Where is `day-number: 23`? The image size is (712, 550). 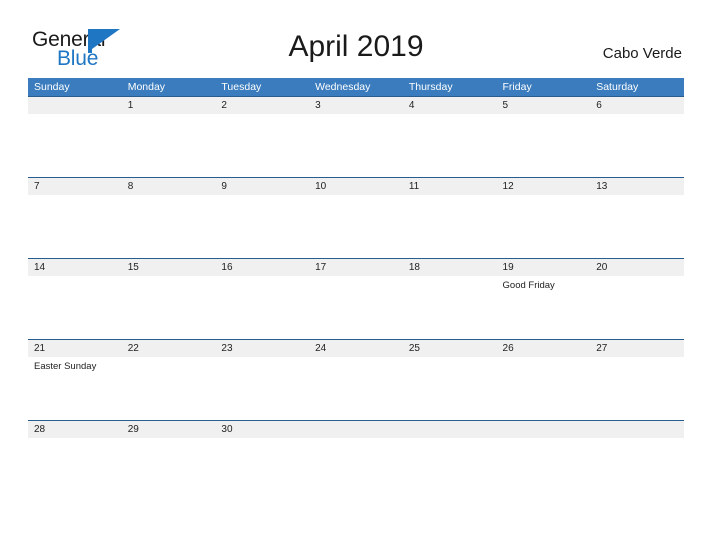 day-number: 23 is located at coordinates (262, 348).